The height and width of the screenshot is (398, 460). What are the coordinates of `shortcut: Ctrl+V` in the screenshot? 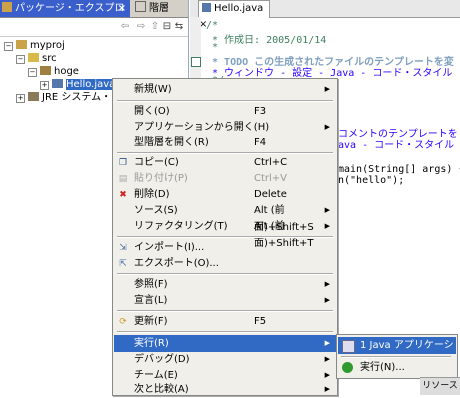 It's located at (271, 178).